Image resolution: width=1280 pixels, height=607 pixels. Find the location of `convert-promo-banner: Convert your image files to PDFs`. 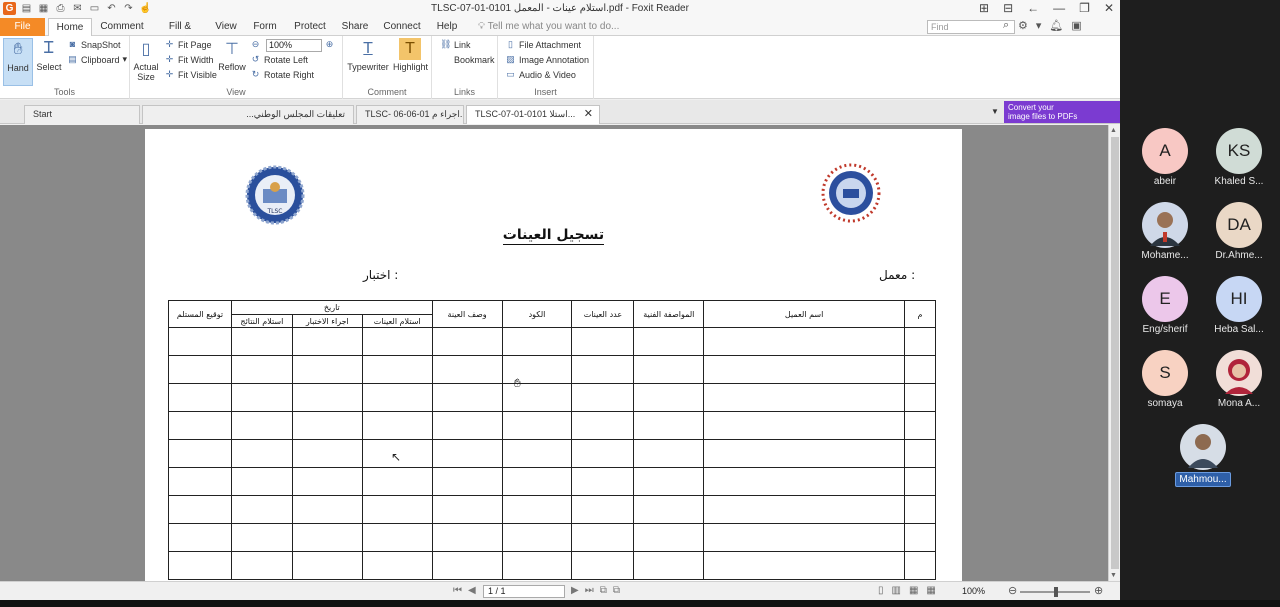

convert-promo-banner: Convert your image files to PDFs is located at coordinates (1062, 112).